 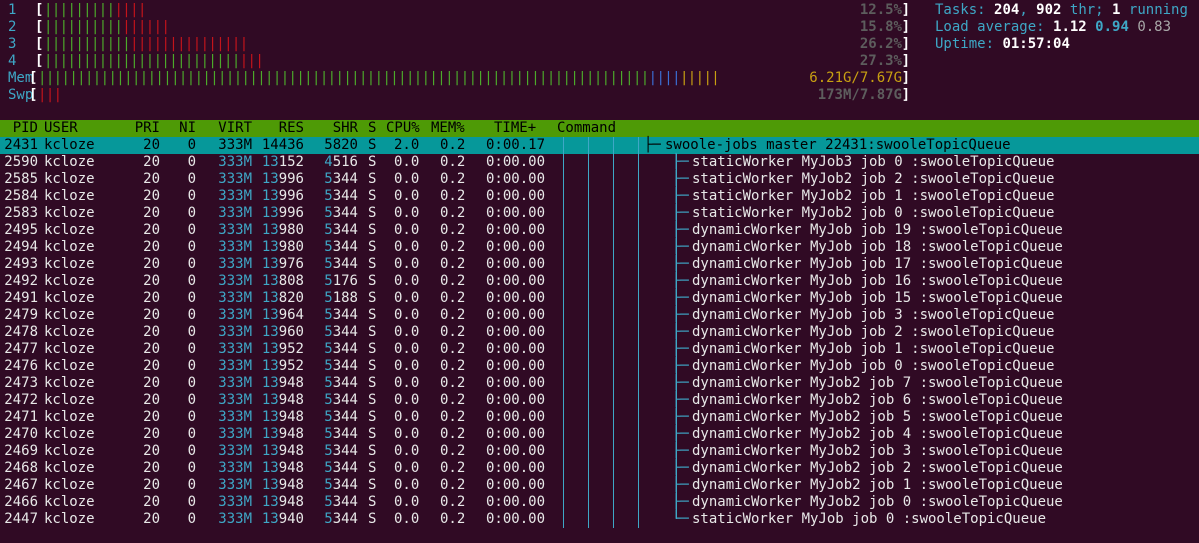 What do you see at coordinates (282, 145) in the screenshot?
I see `cell-res: 14436` at bounding box center [282, 145].